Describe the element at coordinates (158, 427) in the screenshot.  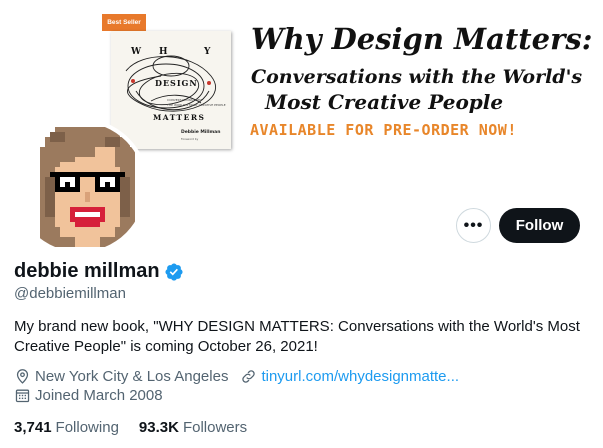
I see `followers-count: 93.3K` at that location.